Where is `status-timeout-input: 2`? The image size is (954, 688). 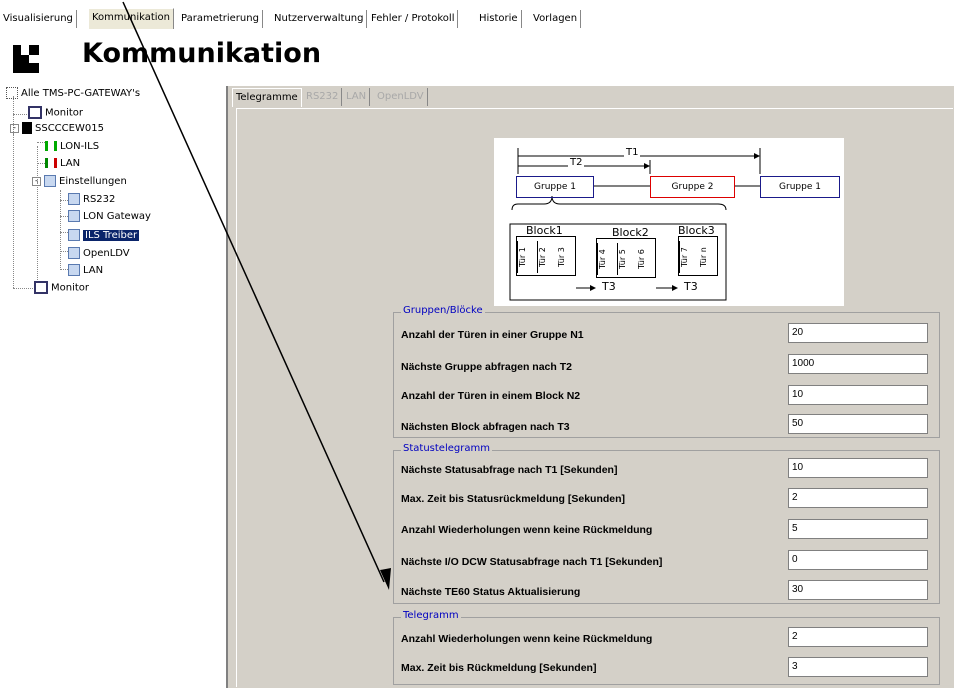 status-timeout-input: 2 is located at coordinates (858, 498).